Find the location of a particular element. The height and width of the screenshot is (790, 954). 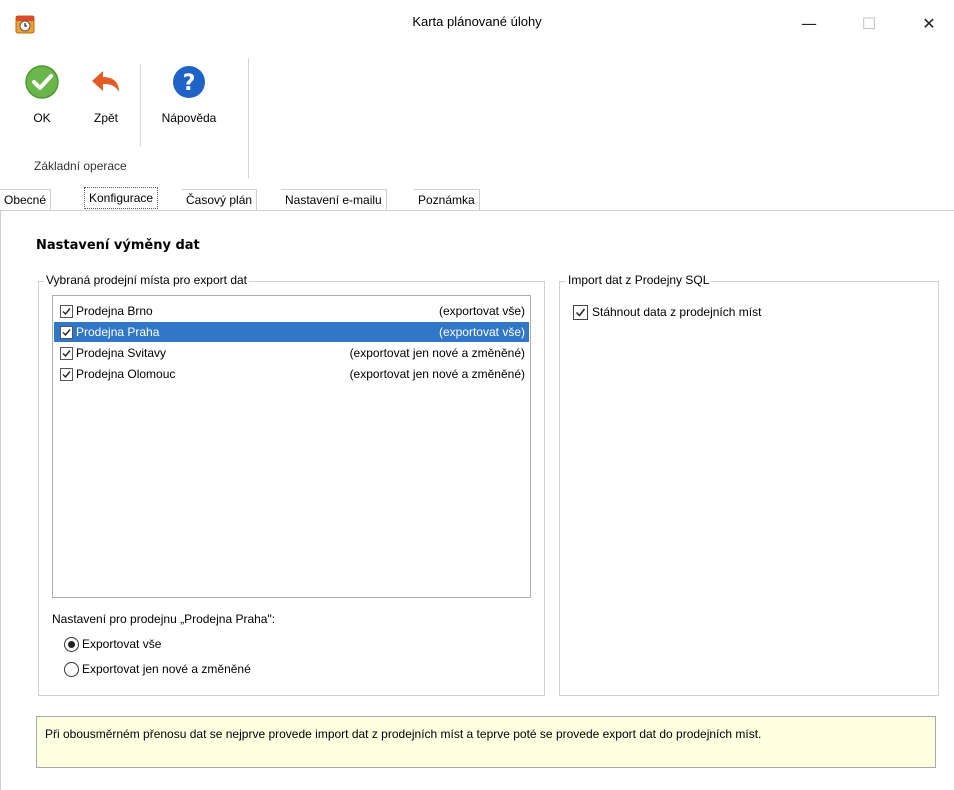

store-name: Prodejna Olomouc is located at coordinates (126, 374).